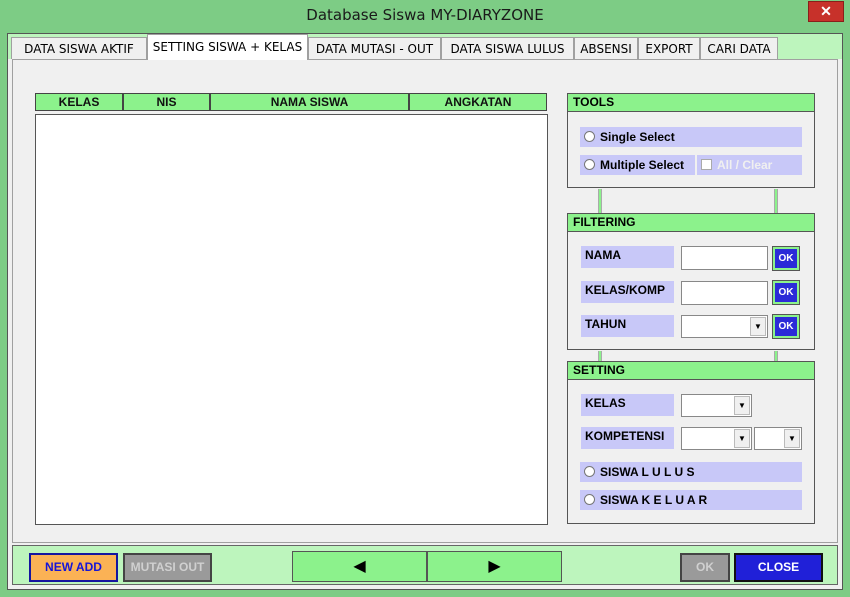  I want to click on new-add-button: NEW ADD, so click(73, 567).